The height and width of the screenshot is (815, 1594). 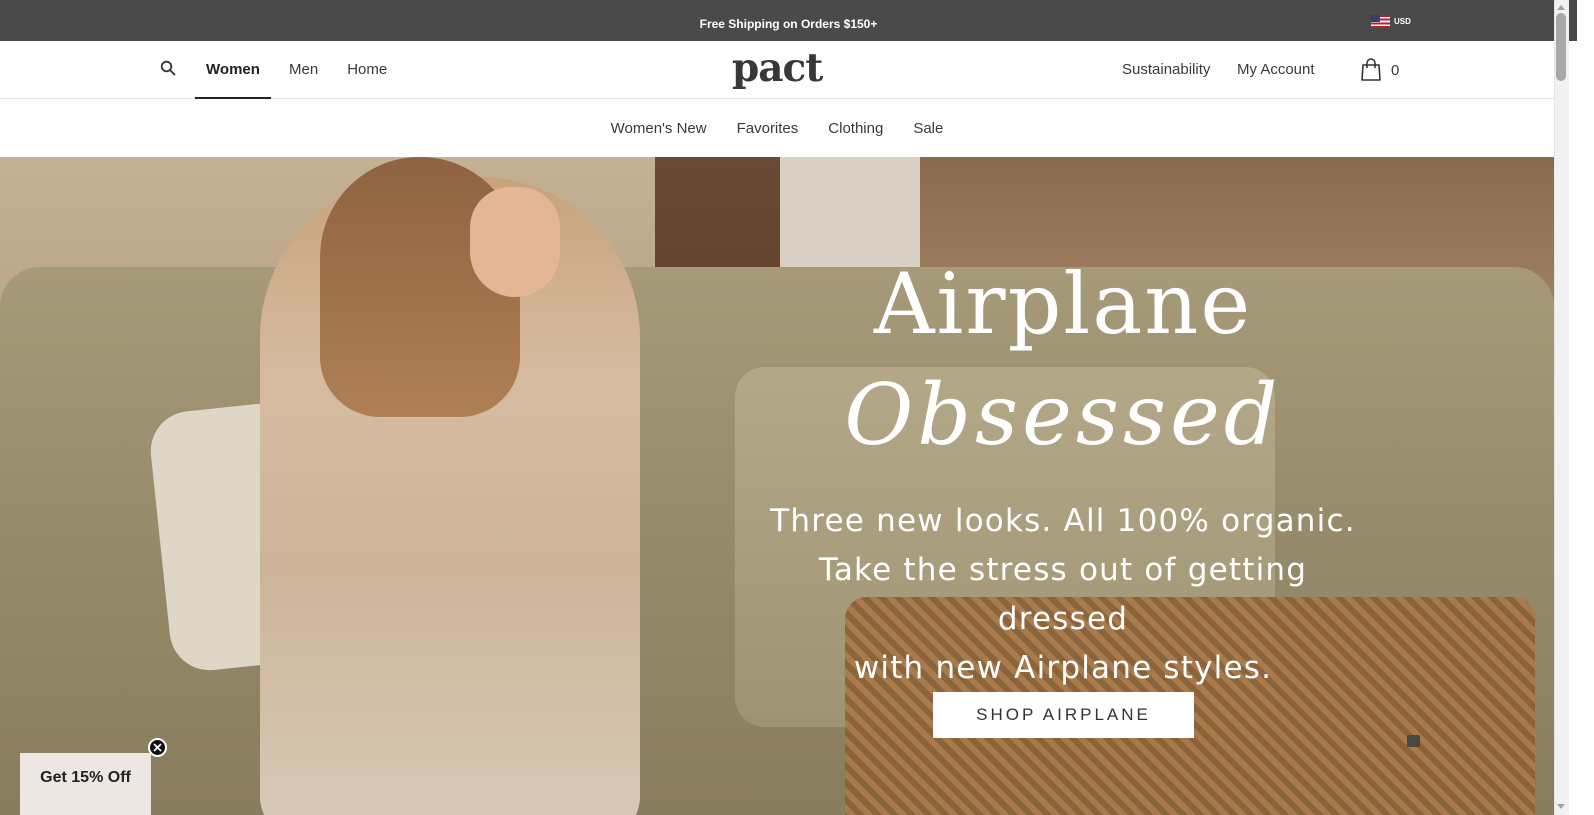 I want to click on us-flag-icon, so click(x=1380, y=21).